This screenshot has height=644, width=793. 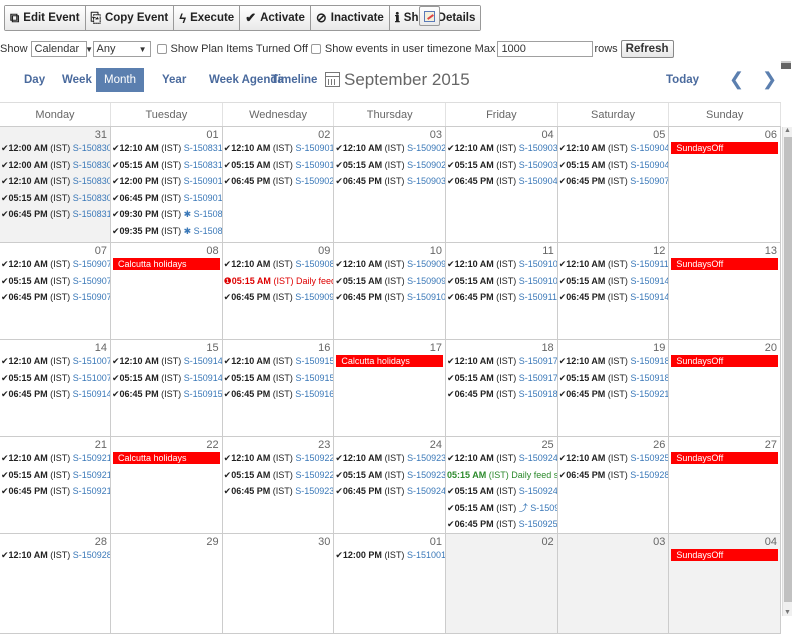 I want to click on calendar-event: ✔05:15 AM (IST) ⤴ S-15092, so click(x=501, y=508).